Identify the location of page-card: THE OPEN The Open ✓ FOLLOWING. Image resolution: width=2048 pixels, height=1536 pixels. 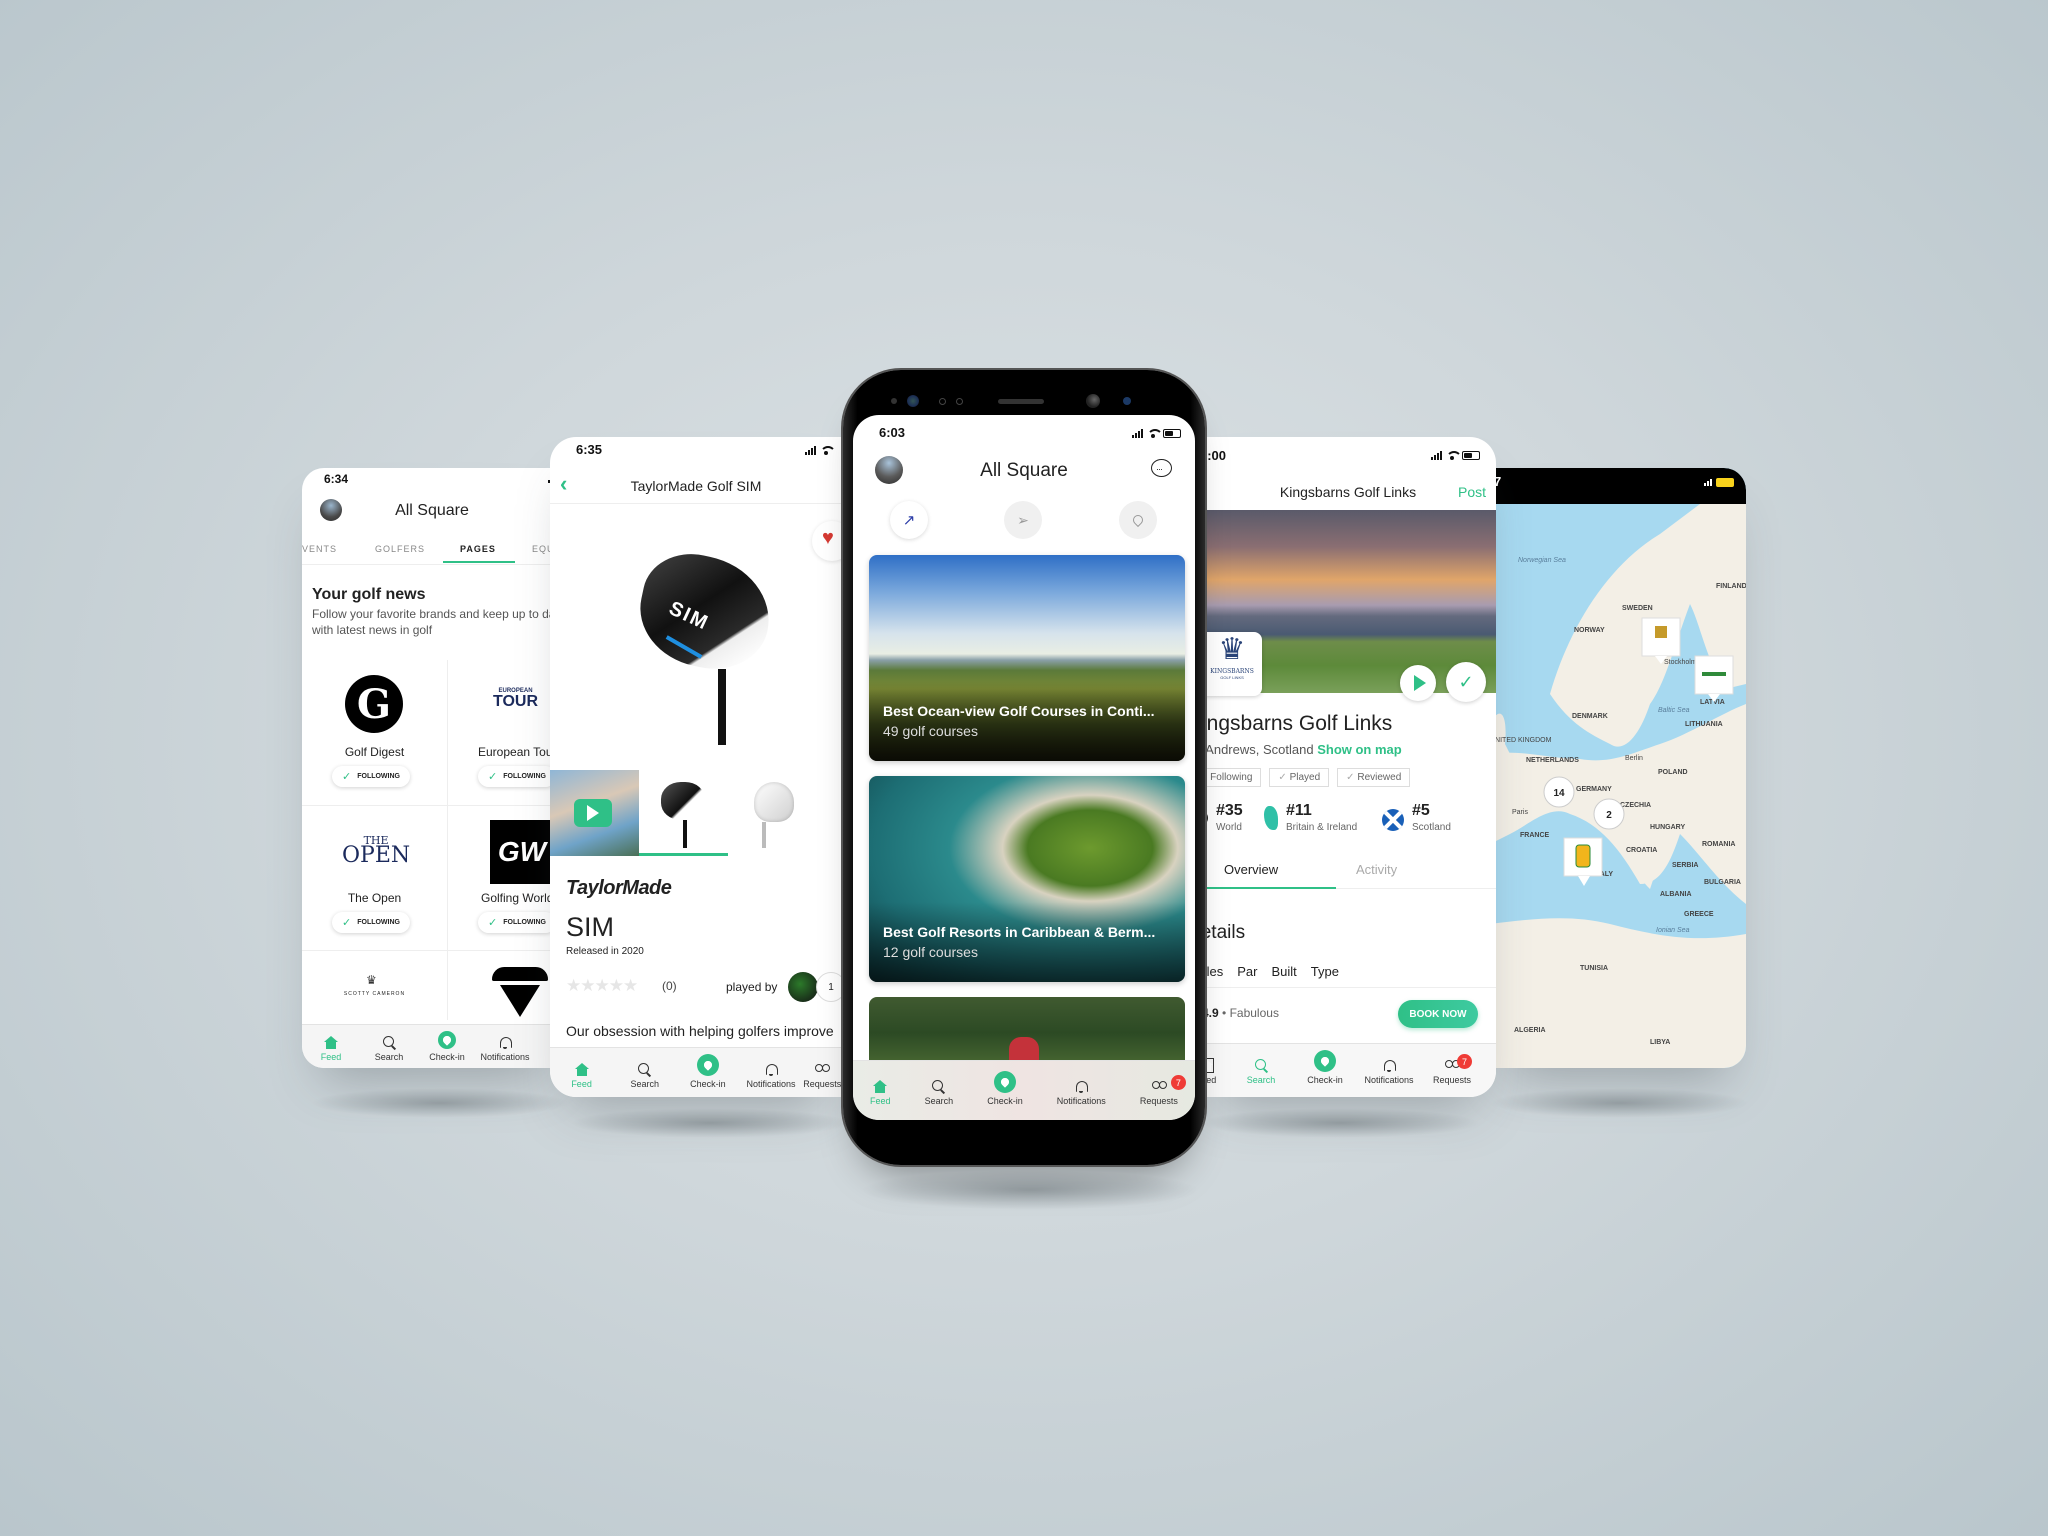
(374, 878).